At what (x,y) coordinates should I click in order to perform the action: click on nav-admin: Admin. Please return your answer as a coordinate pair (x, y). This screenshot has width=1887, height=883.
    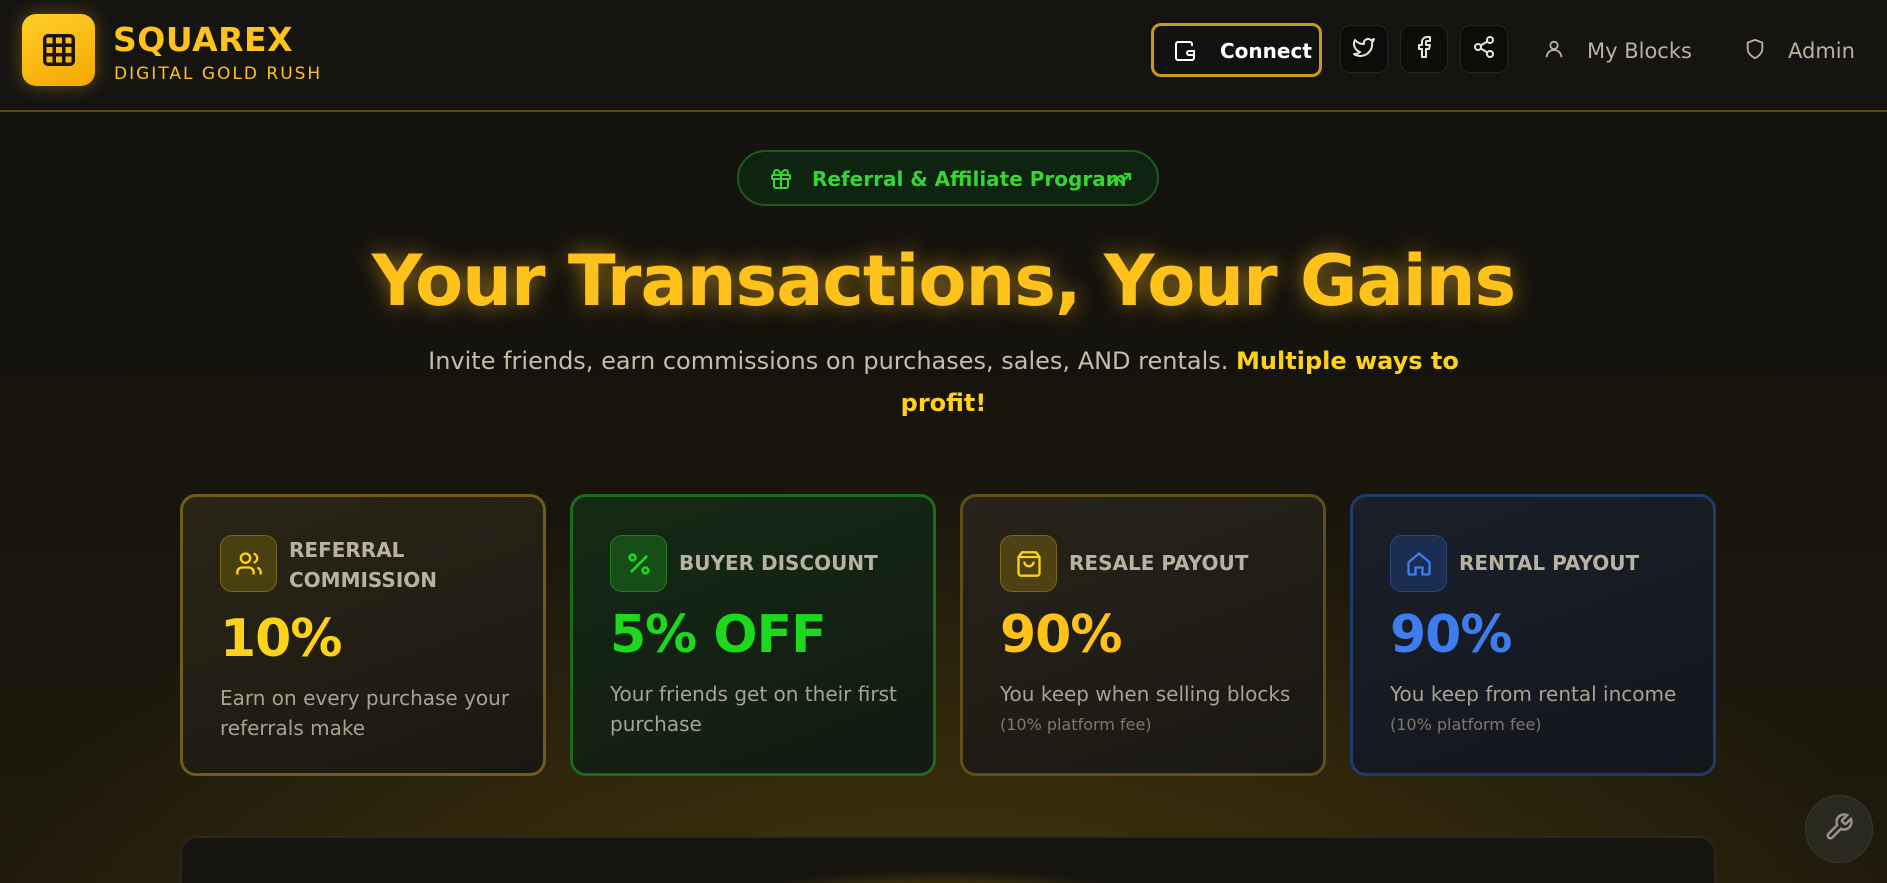
    Looking at the image, I should click on (1799, 51).